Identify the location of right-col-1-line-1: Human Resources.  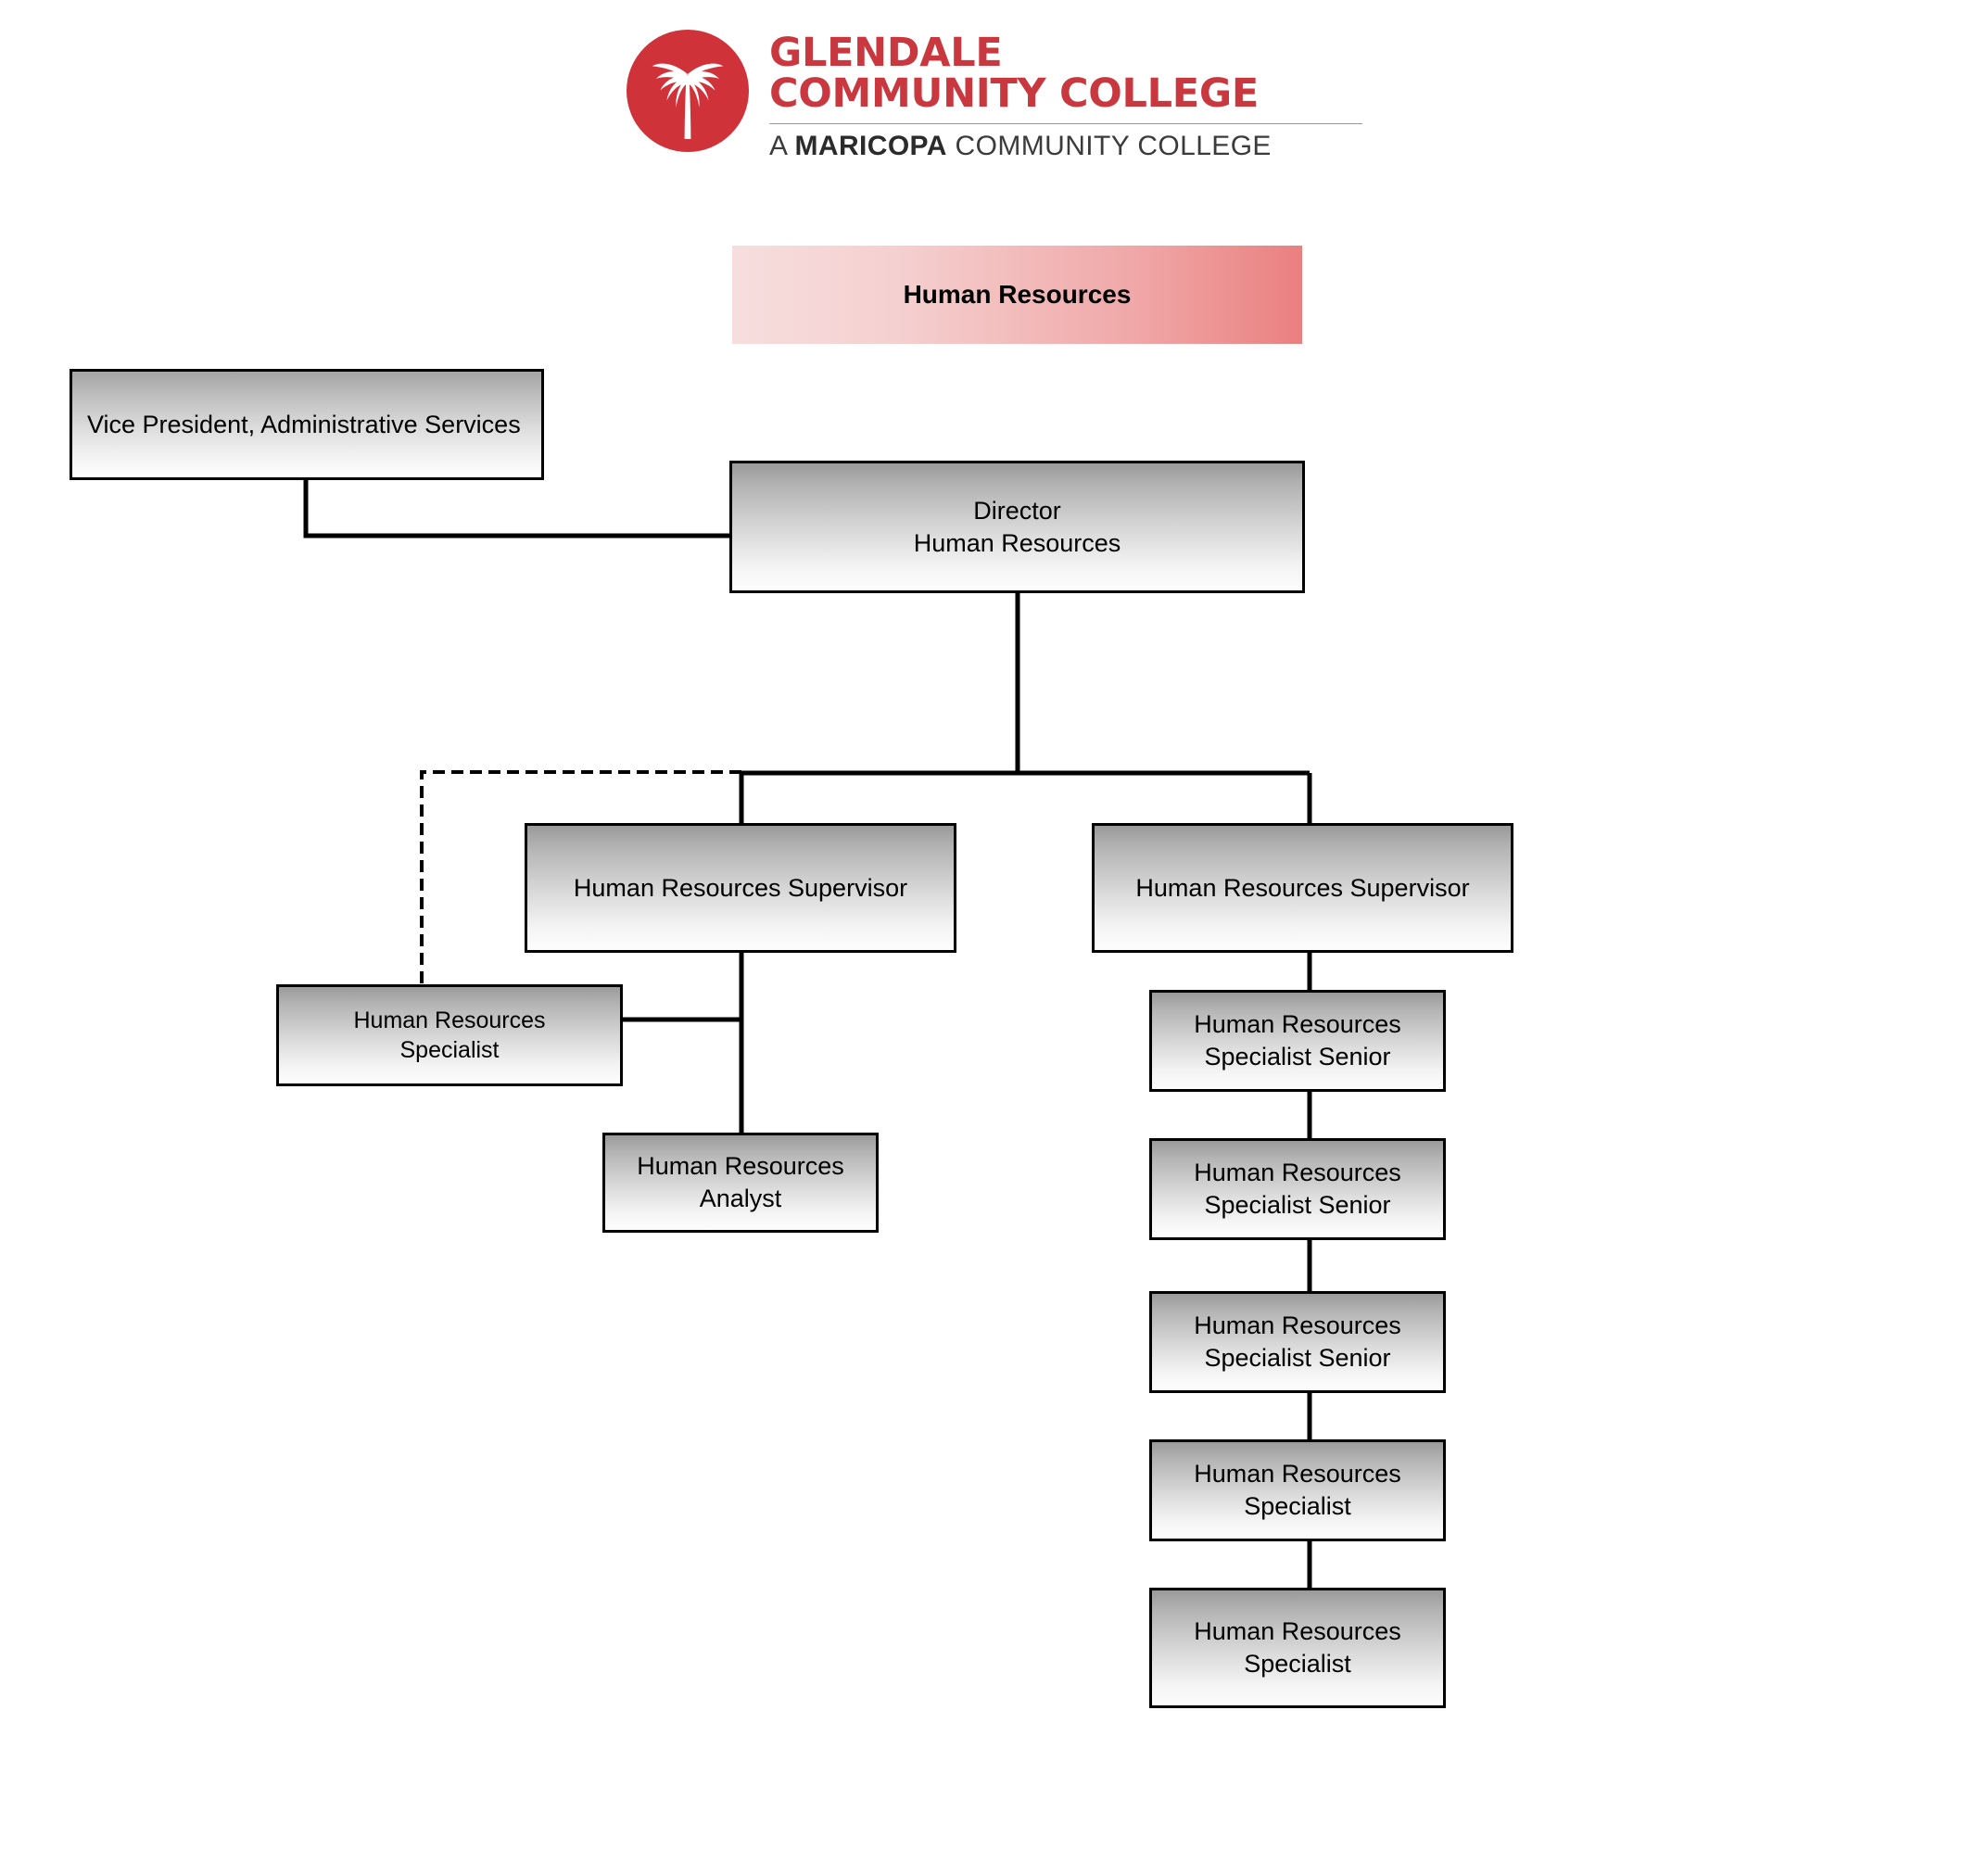
(1297, 1173).